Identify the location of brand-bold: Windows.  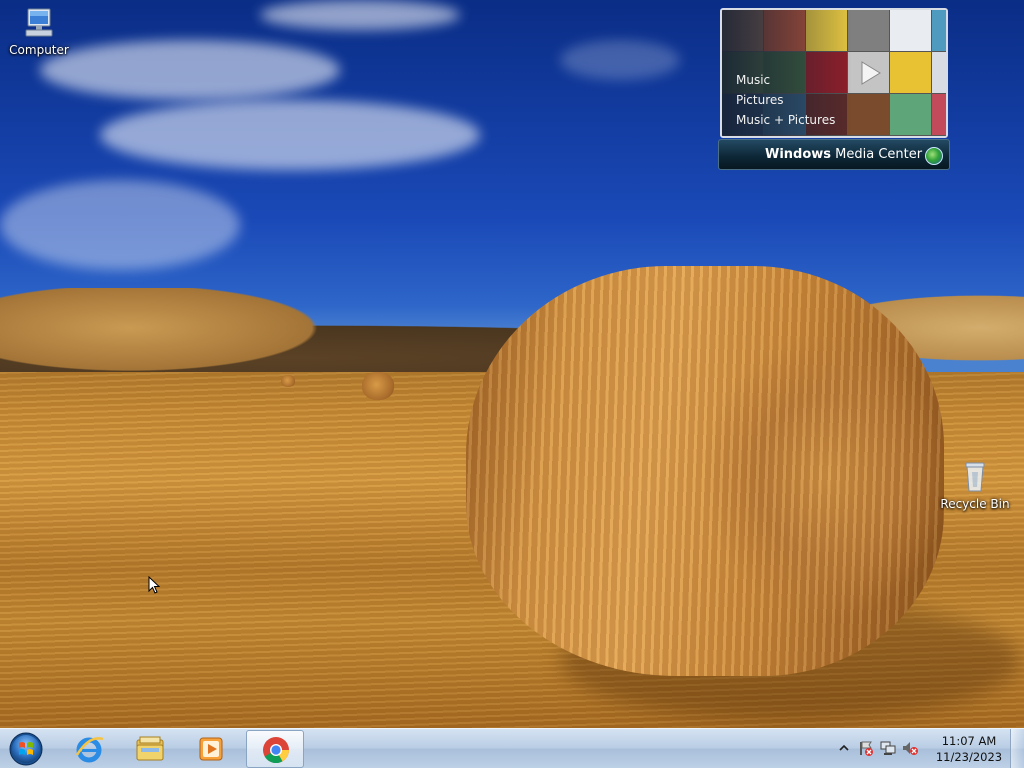
(798, 154).